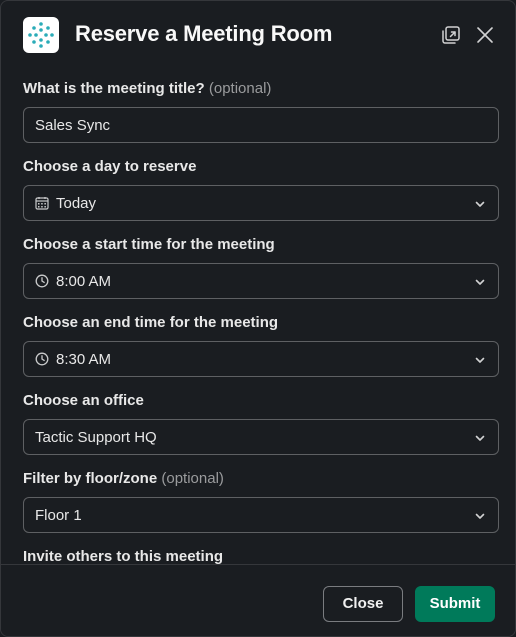 This screenshot has height=637, width=516. I want to click on meeting-title-label: What is the meeting title? (optional), so click(147, 88).